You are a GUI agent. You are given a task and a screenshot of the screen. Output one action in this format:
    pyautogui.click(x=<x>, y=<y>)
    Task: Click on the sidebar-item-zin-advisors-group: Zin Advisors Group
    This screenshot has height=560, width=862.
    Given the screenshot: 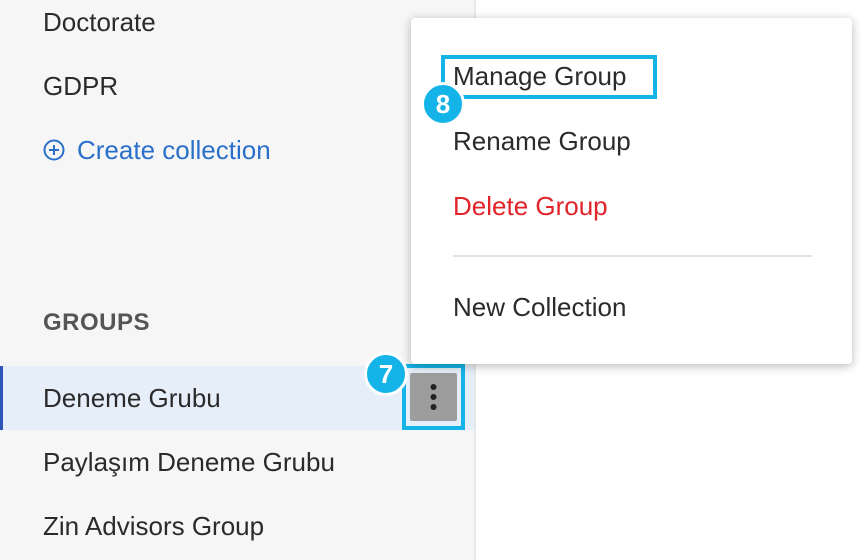 What is the action you would take?
    pyautogui.click(x=237, y=526)
    